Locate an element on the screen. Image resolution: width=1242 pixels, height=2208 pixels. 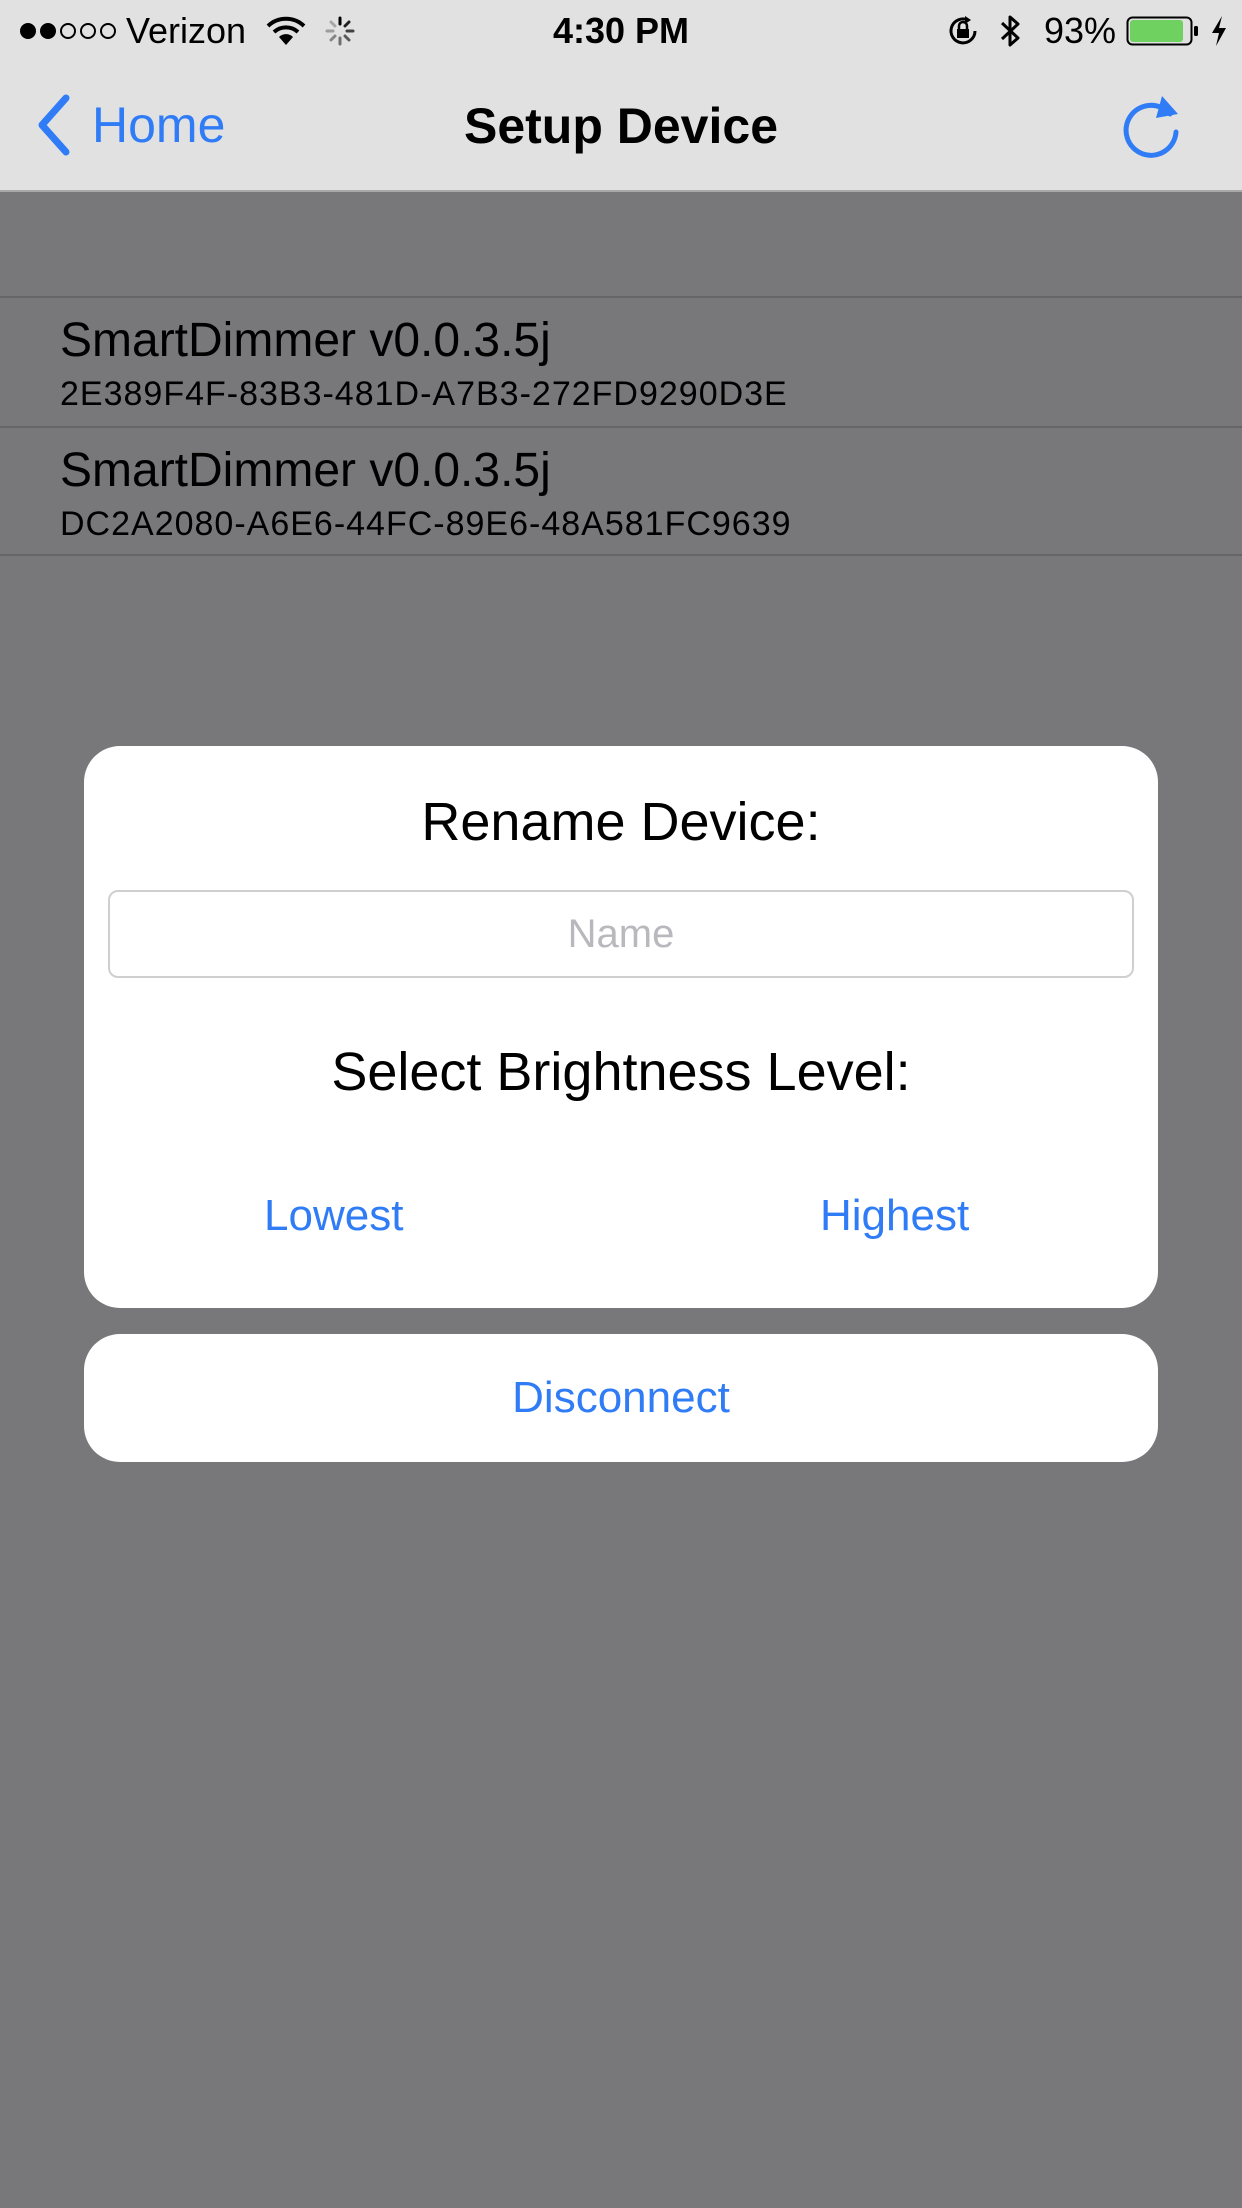
lowest-brightness-button: Lowest is located at coordinates (333, 1216).